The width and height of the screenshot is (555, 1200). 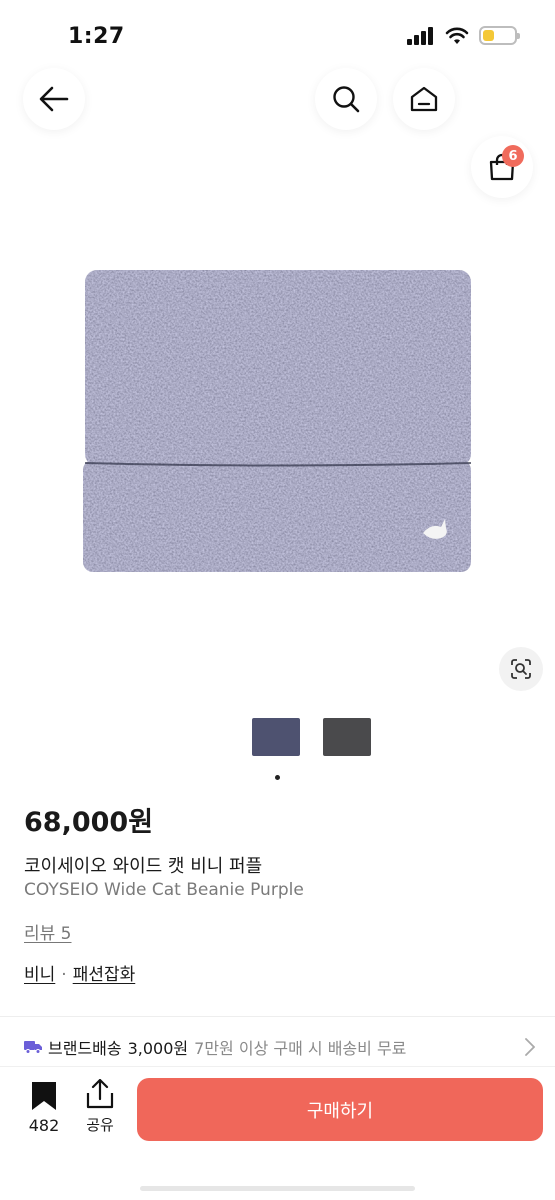 What do you see at coordinates (44, 1096) in the screenshot?
I see `bookmark-icon` at bounding box center [44, 1096].